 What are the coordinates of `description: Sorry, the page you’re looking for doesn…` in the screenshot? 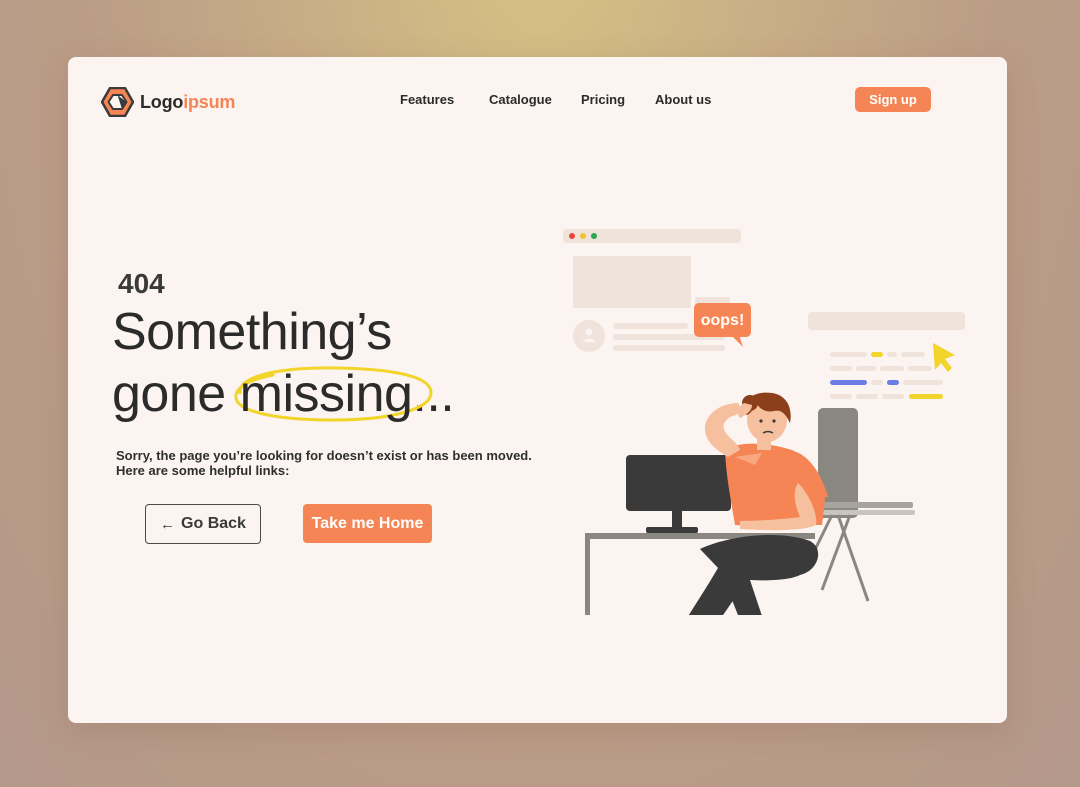 It's located at (336, 463).